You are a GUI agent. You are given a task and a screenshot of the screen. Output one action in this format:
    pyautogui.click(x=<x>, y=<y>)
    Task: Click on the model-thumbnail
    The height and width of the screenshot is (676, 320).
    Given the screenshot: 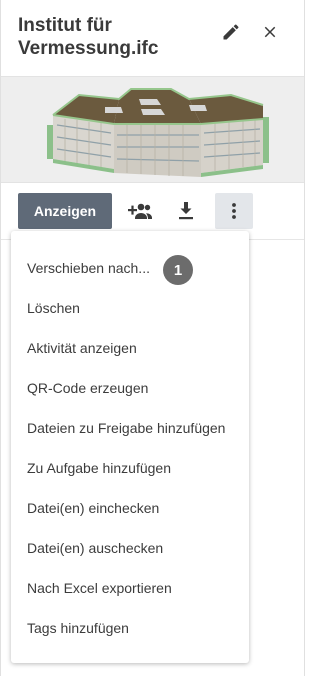 What is the action you would take?
    pyautogui.click(x=152, y=130)
    